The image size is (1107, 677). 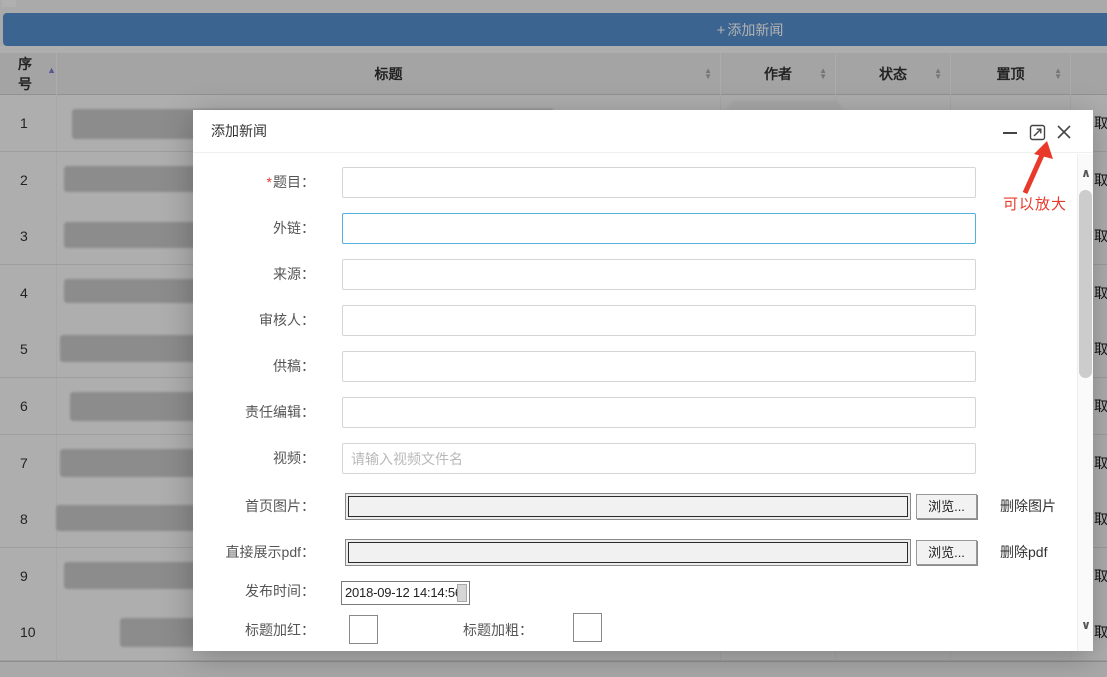 What do you see at coordinates (628, 506) in the screenshot?
I see `home-image-file-field` at bounding box center [628, 506].